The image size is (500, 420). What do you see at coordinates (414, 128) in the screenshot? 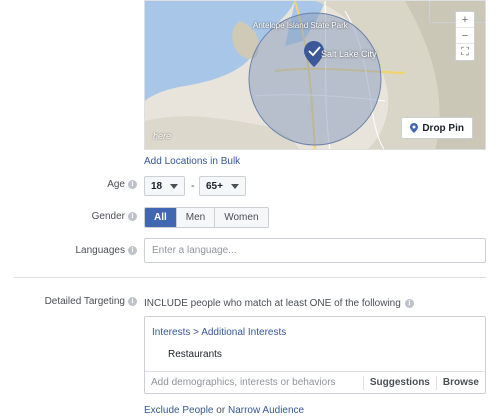
I see `pin-icon` at bounding box center [414, 128].